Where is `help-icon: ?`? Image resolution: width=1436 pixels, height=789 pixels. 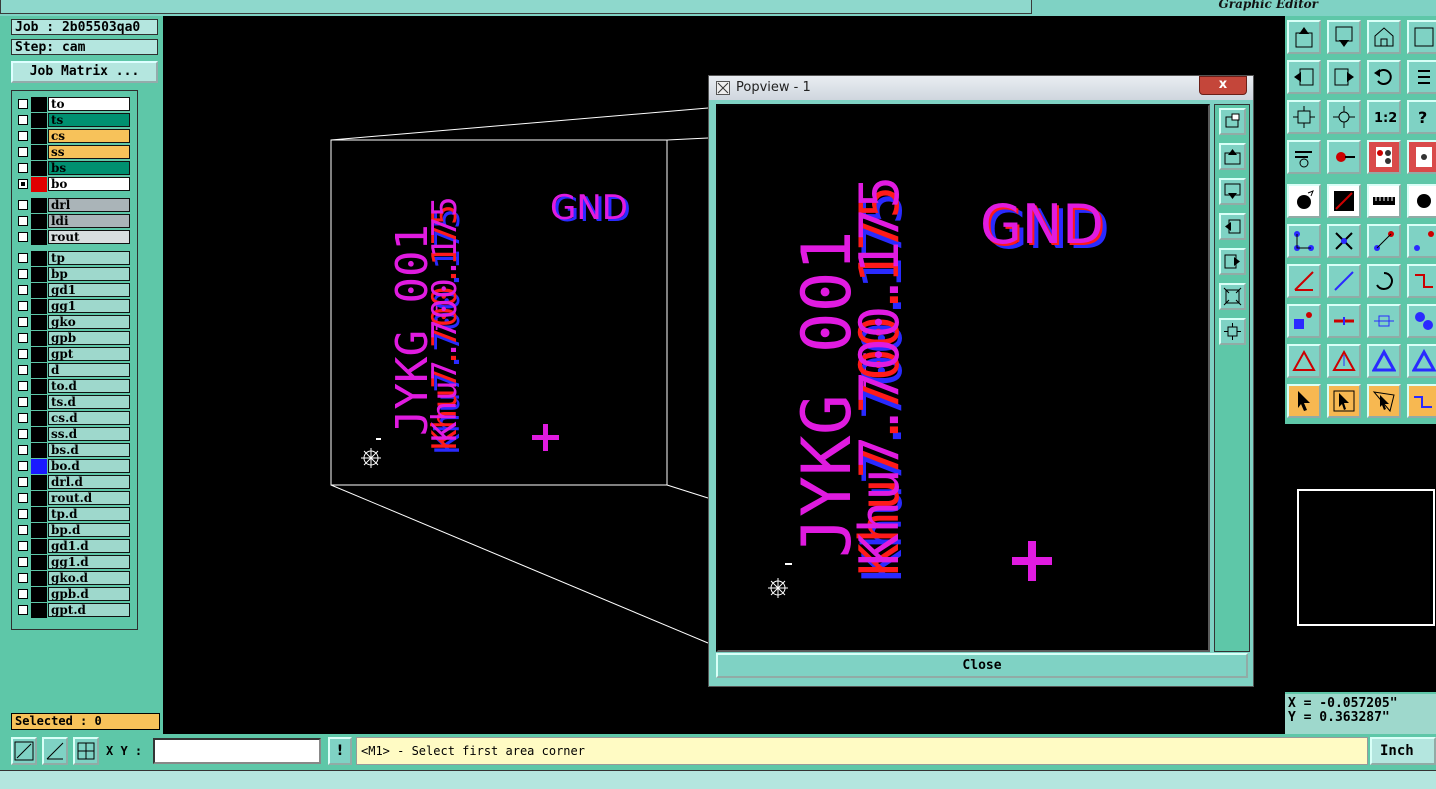 help-icon: ? is located at coordinates (1421, 117).